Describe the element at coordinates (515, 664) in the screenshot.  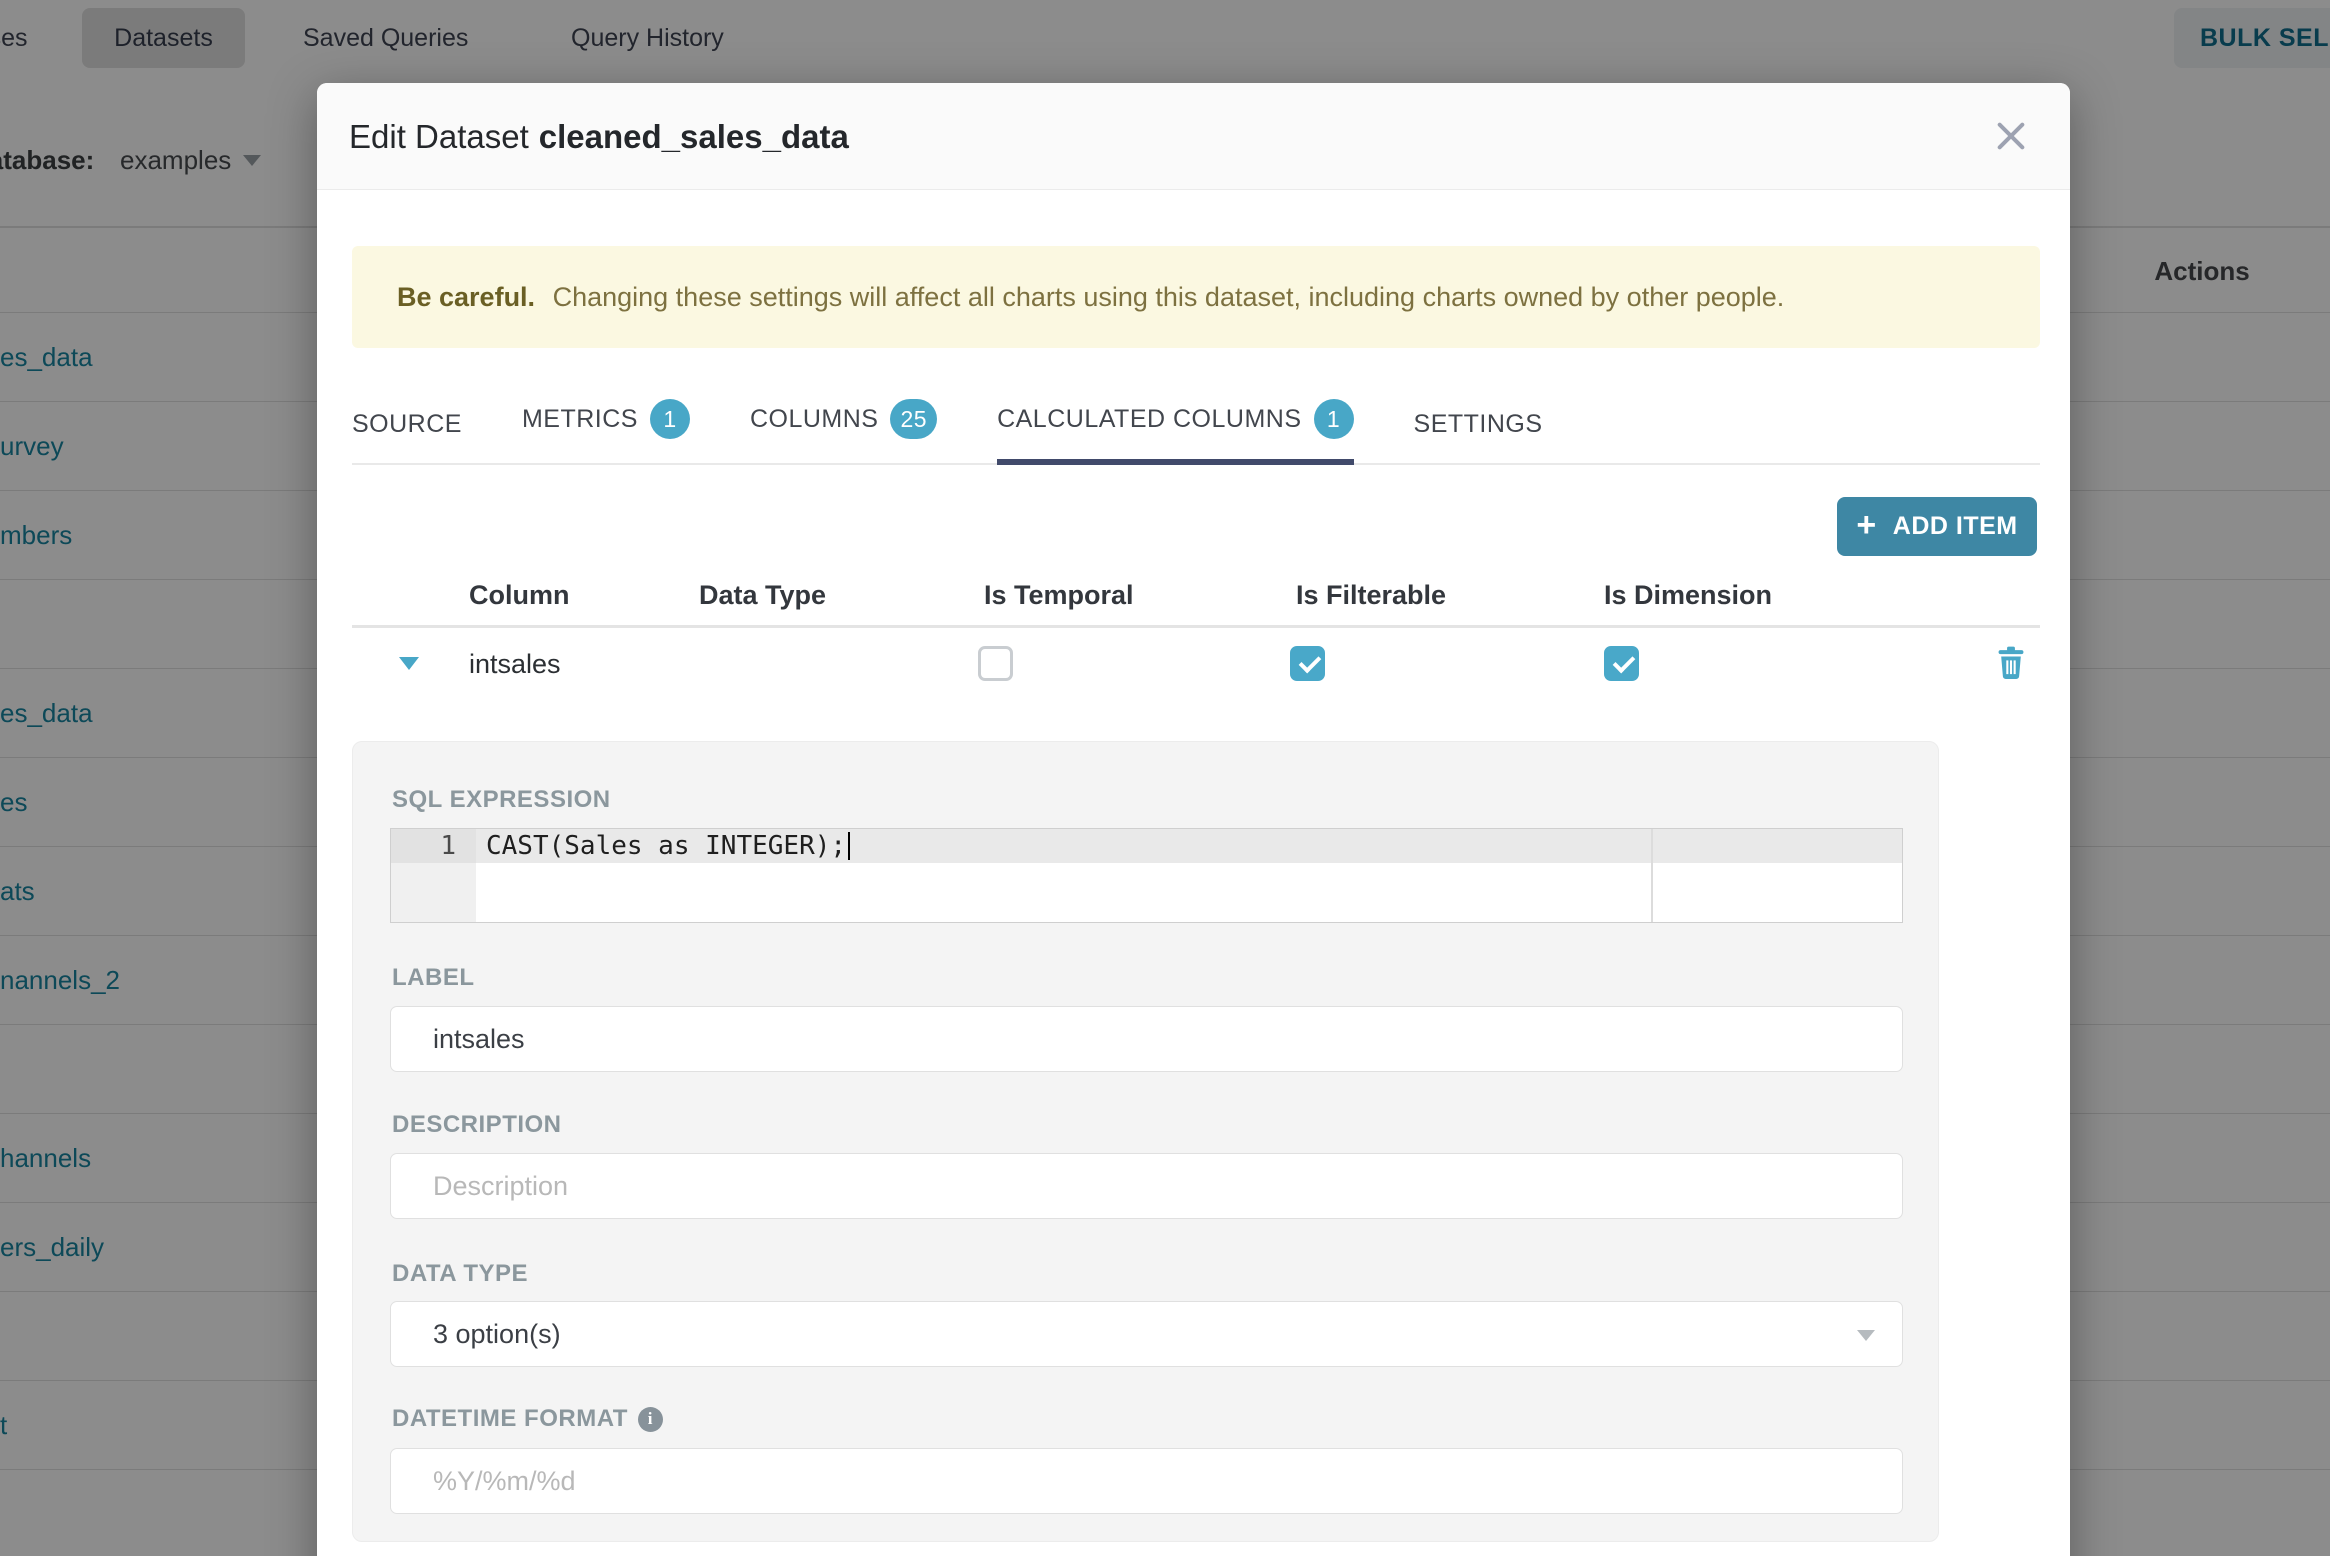
I see `calculated-column-name: intsales` at that location.